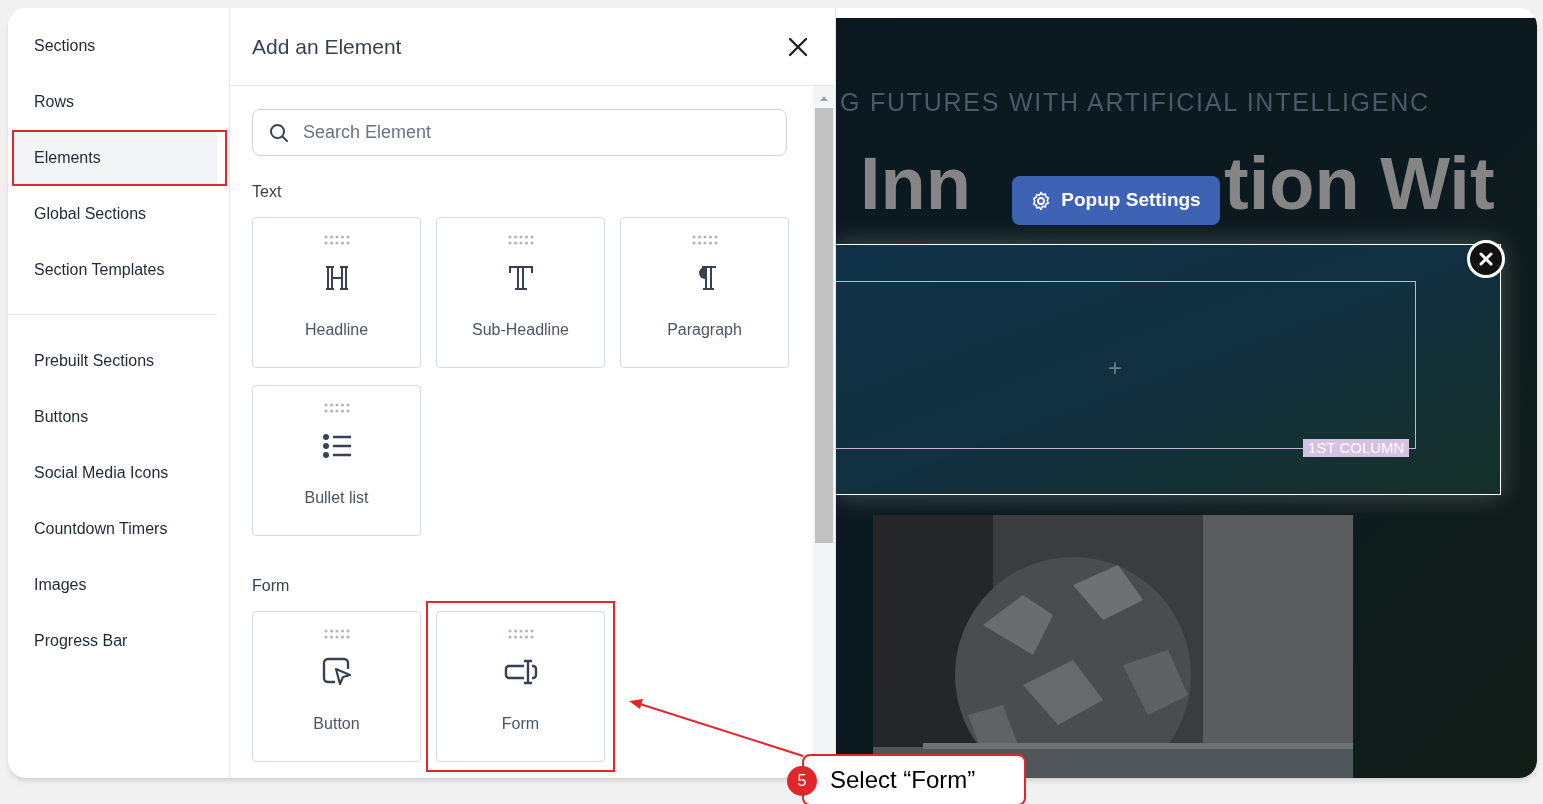 The height and width of the screenshot is (804, 1543). I want to click on sidebar-item: Prebuilt Sections, so click(115, 361).